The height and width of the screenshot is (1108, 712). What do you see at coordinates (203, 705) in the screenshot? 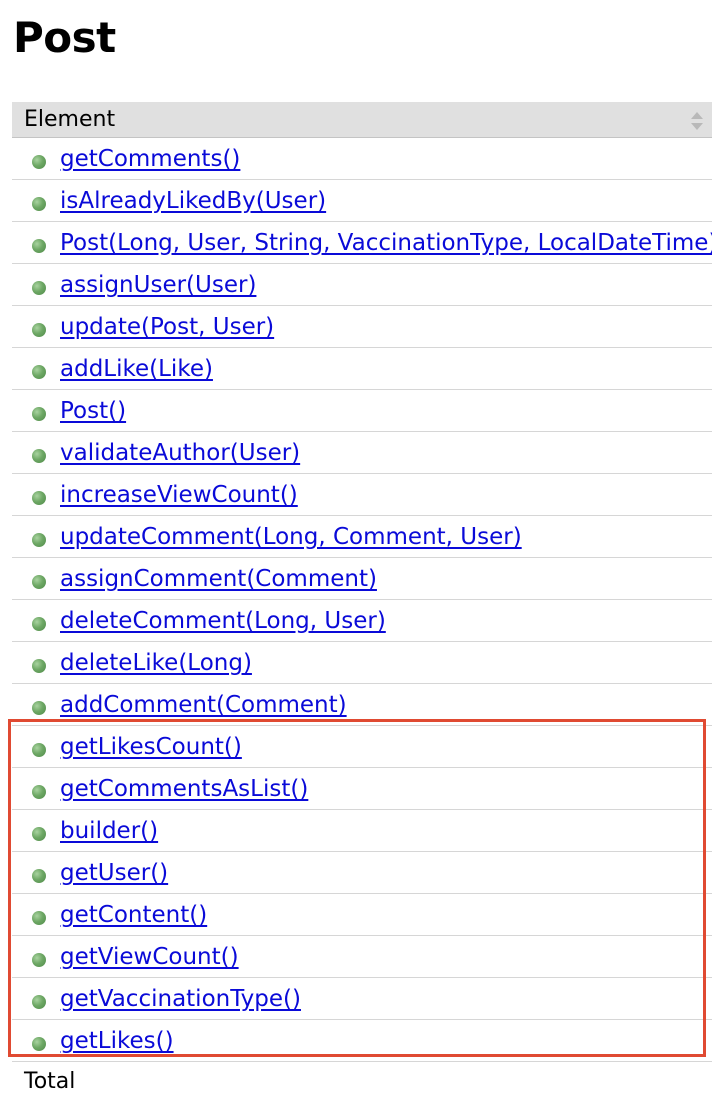
I see `method-link: addComment(Comment)` at bounding box center [203, 705].